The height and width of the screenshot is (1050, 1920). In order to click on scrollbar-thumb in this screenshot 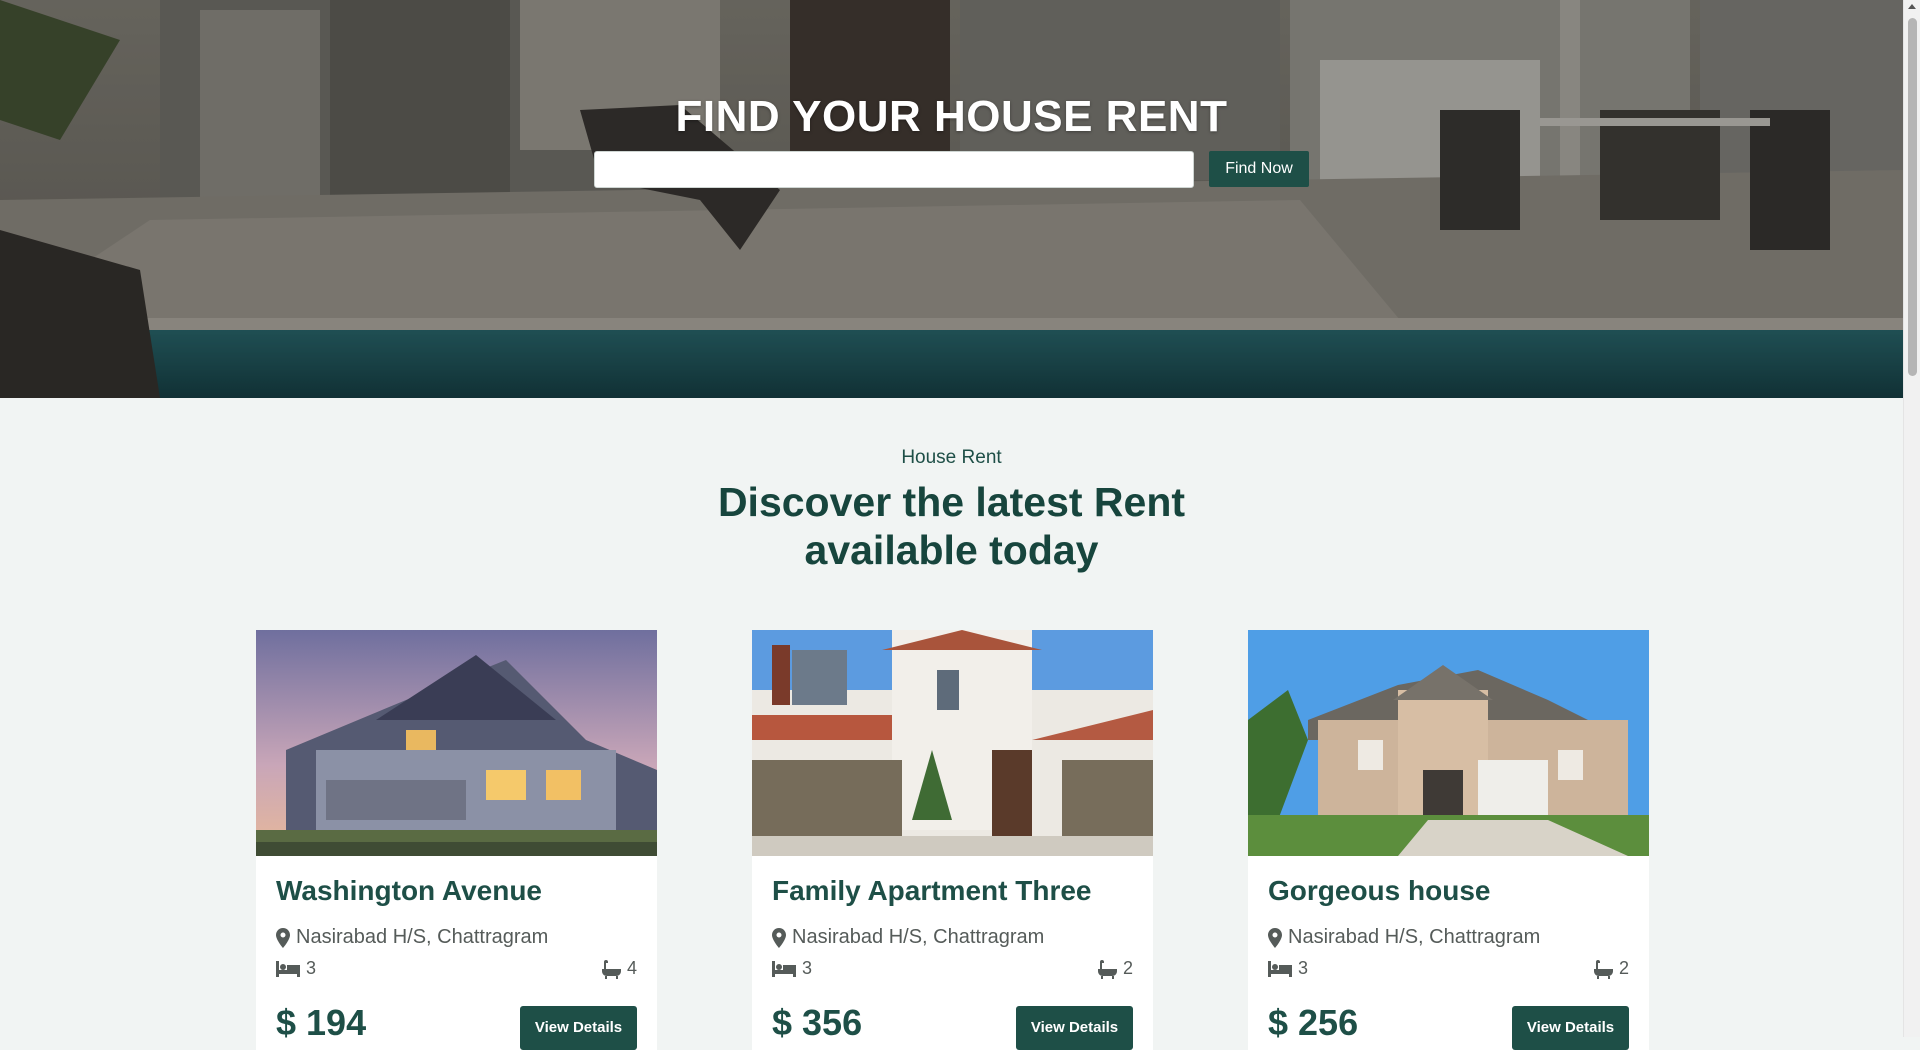, I will do `click(1912, 197)`.